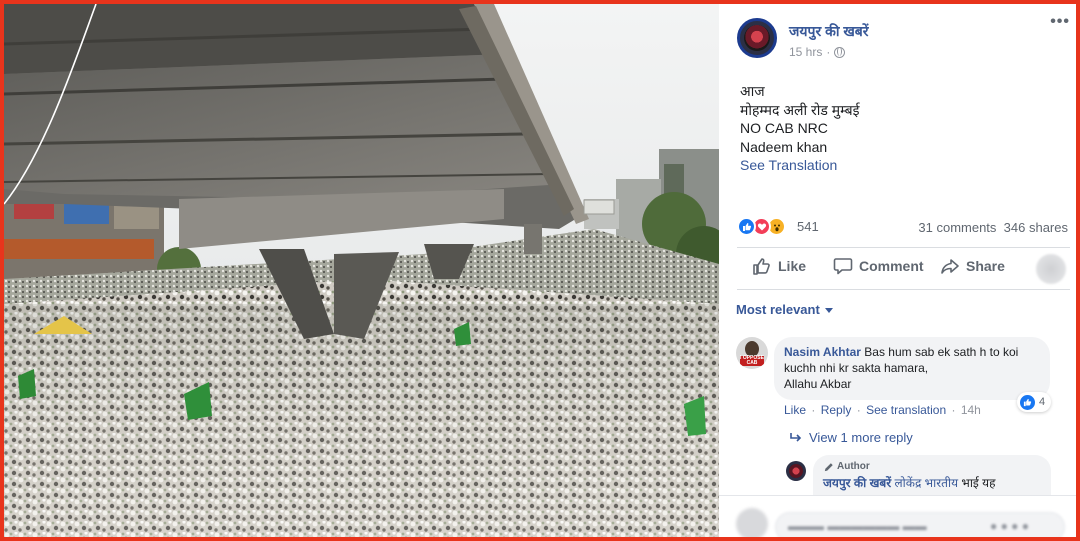  What do you see at coordinates (800, 109) in the screenshot?
I see `post-text-line-2: मोहम्मद अली रोड मुम्बई` at bounding box center [800, 109].